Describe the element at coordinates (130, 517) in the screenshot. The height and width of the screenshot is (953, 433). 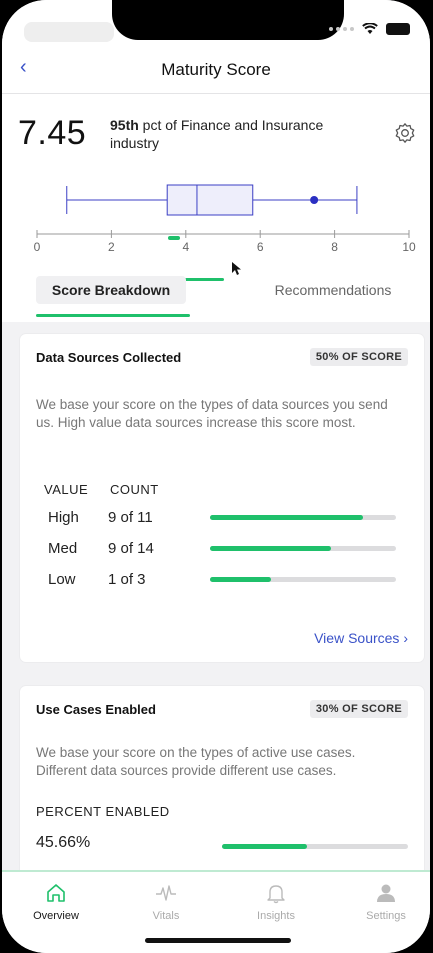
I see `row-count-high: 9 of 11` at that location.